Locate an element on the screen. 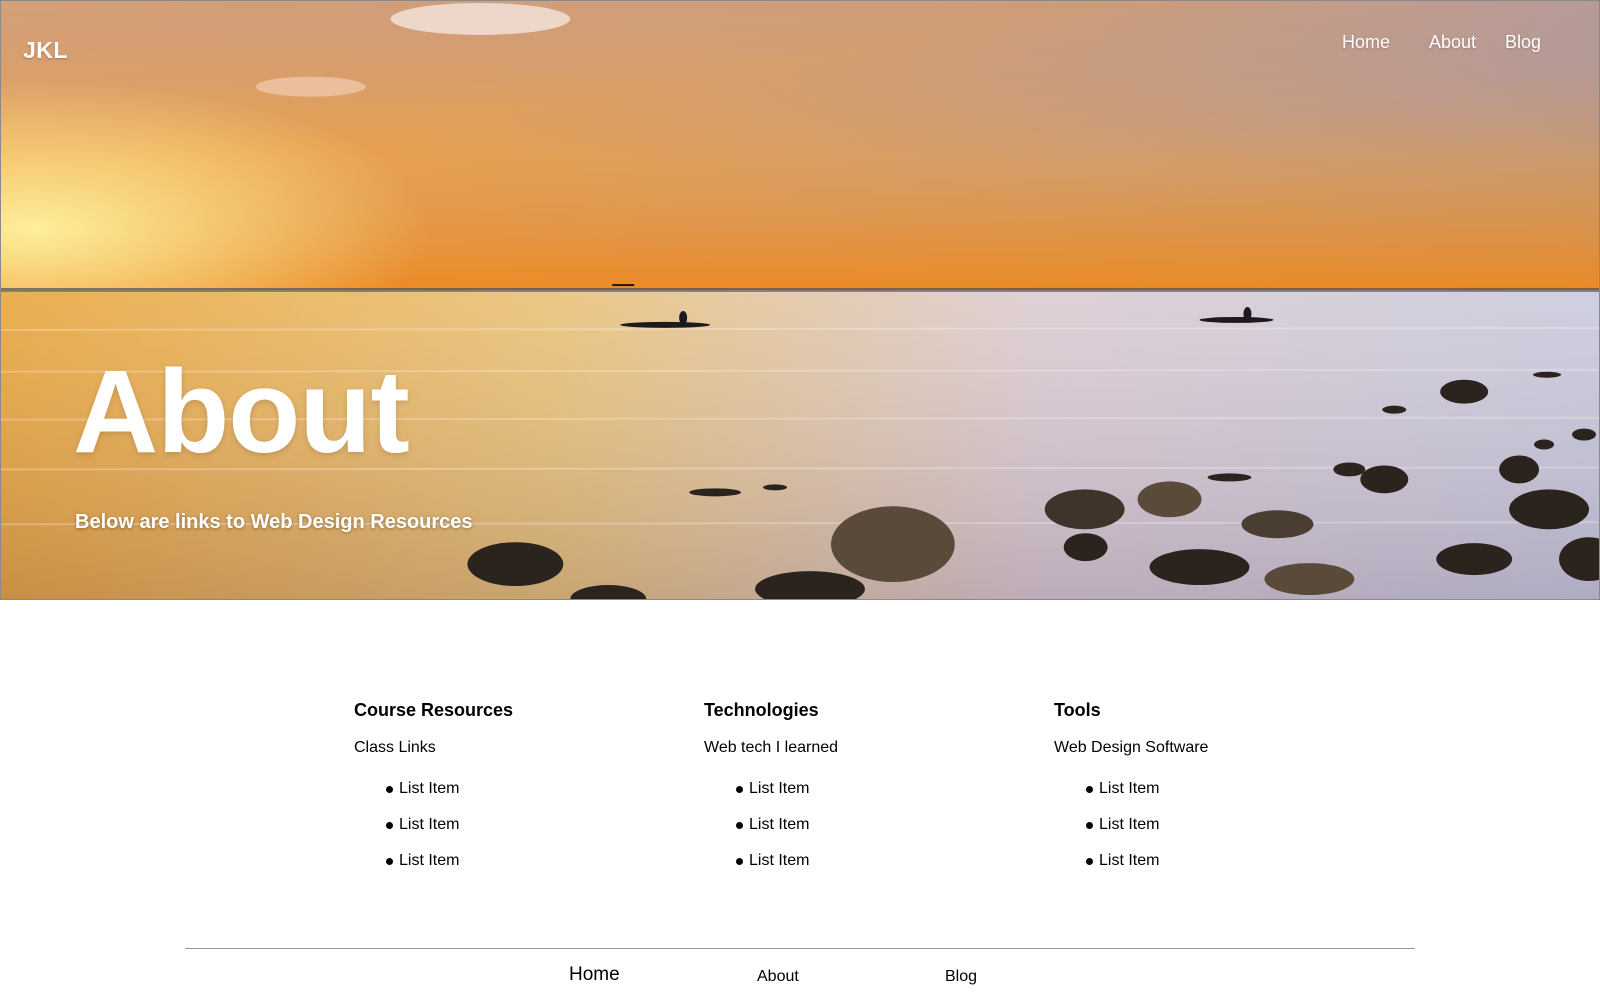 This screenshot has width=1600, height=1000. brand-logo: JKL is located at coordinates (45, 50).